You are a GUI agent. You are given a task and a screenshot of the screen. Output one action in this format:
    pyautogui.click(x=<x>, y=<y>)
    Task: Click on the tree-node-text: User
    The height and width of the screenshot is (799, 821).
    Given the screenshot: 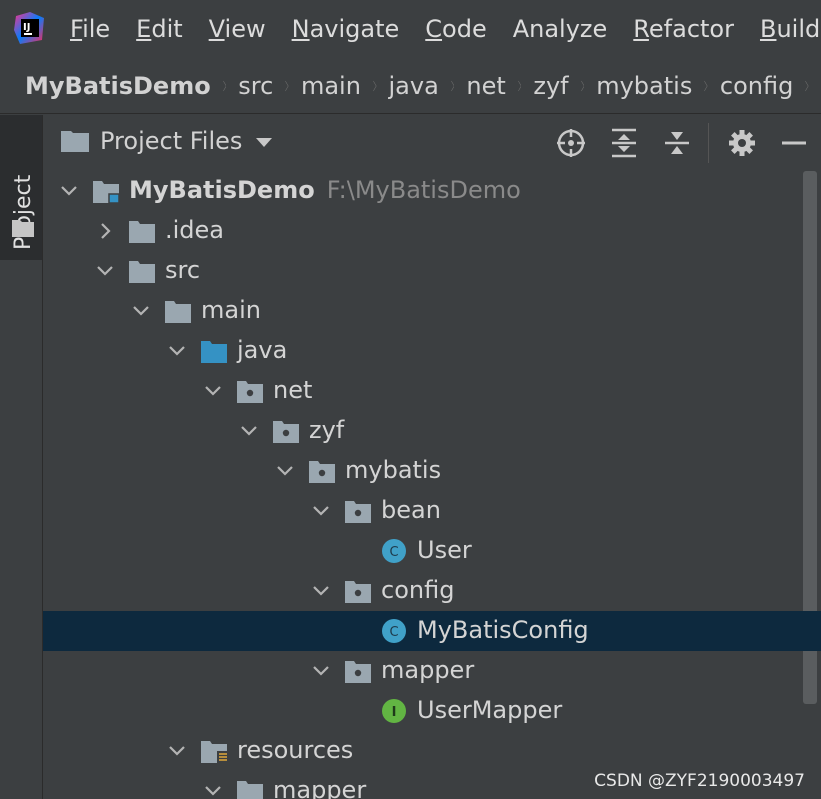 What is the action you would take?
    pyautogui.click(x=444, y=550)
    